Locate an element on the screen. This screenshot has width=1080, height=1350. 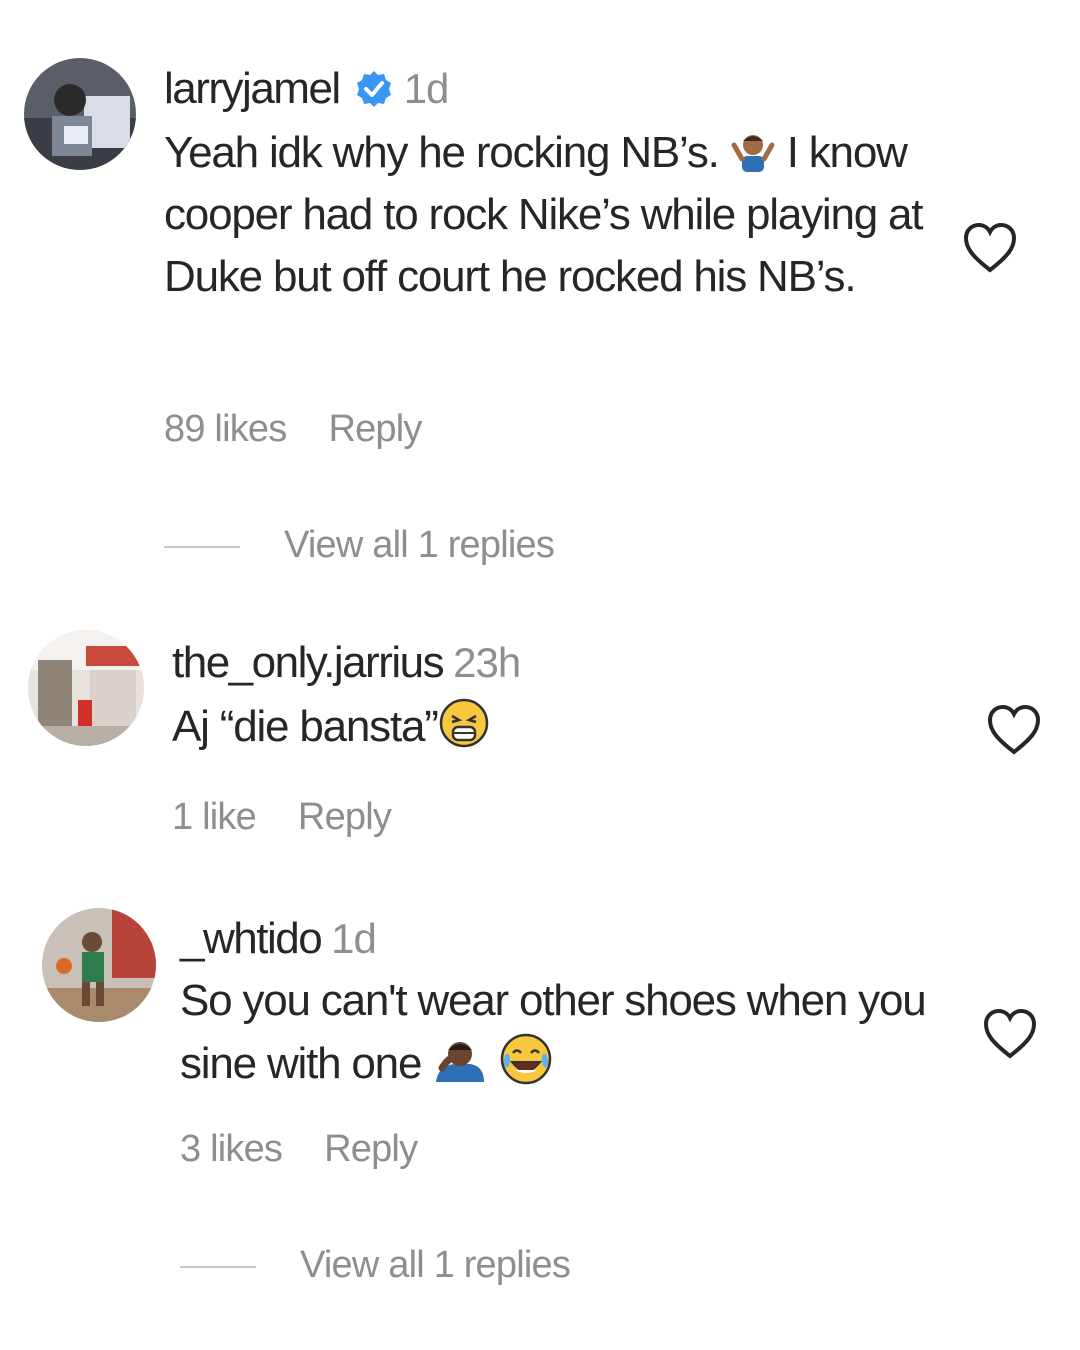
like-count: 3 likes is located at coordinates (231, 1149).